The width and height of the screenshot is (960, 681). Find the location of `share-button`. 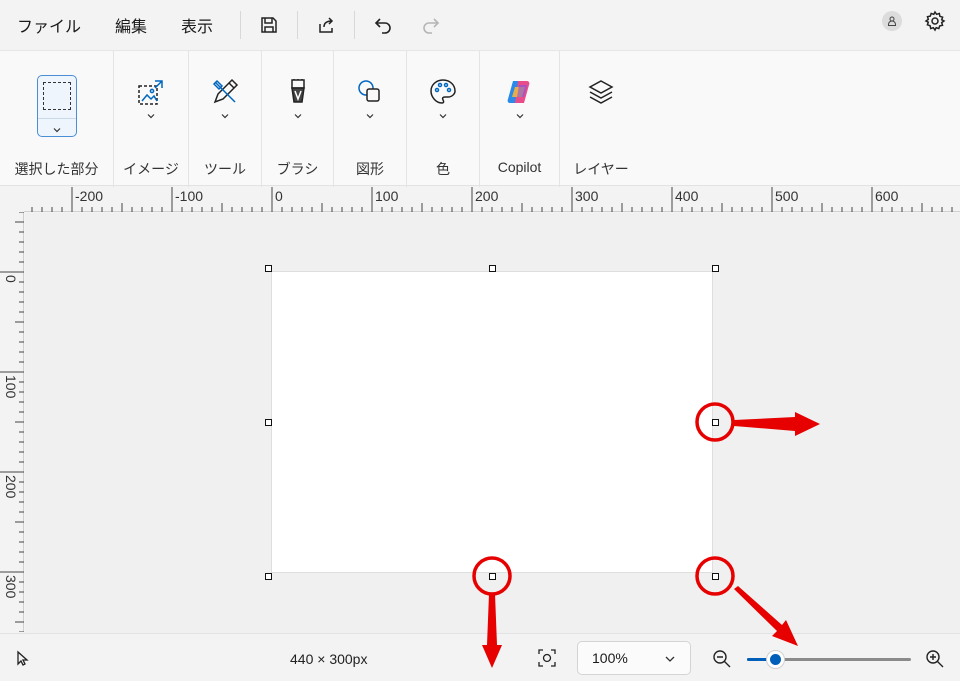

share-button is located at coordinates (326, 25).